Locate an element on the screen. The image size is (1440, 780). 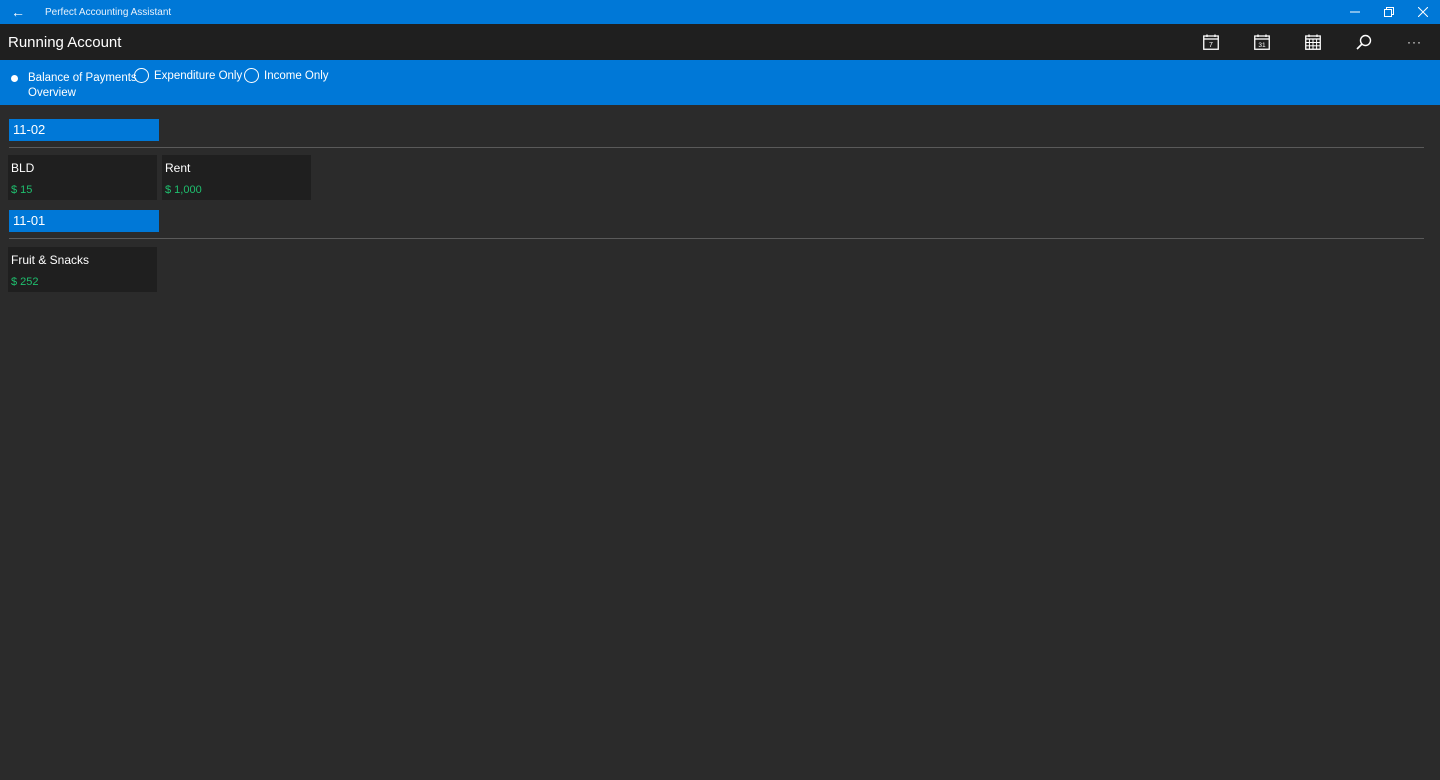
radio-label: Balance of Payments Overview is located at coordinates (82, 85).